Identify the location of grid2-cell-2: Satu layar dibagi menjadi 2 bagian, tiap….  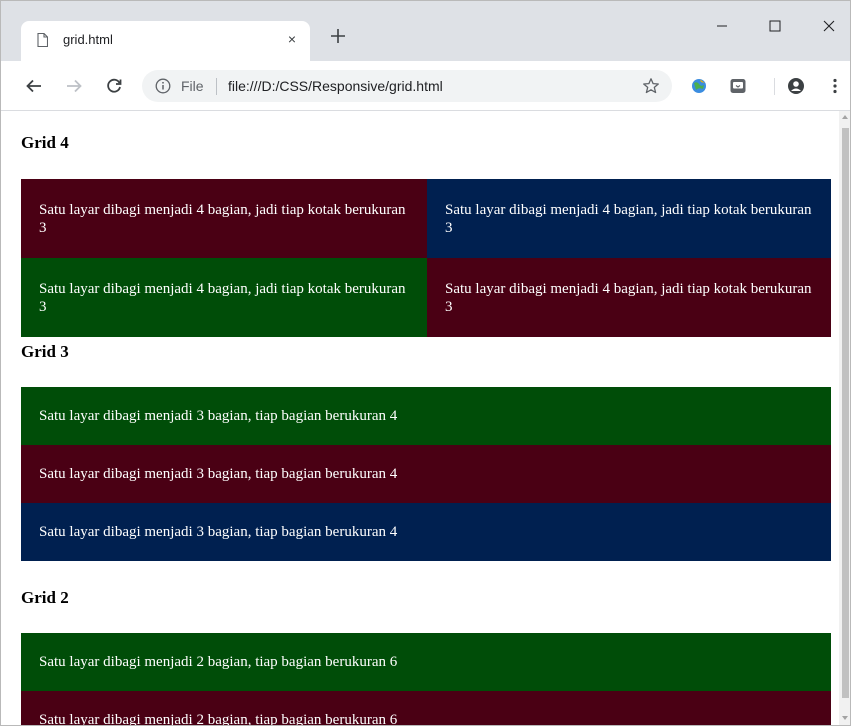
(426, 708).